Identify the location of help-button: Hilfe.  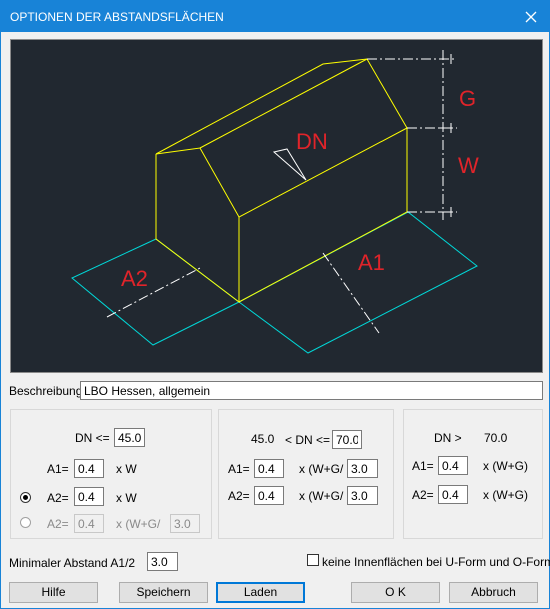
(53, 592).